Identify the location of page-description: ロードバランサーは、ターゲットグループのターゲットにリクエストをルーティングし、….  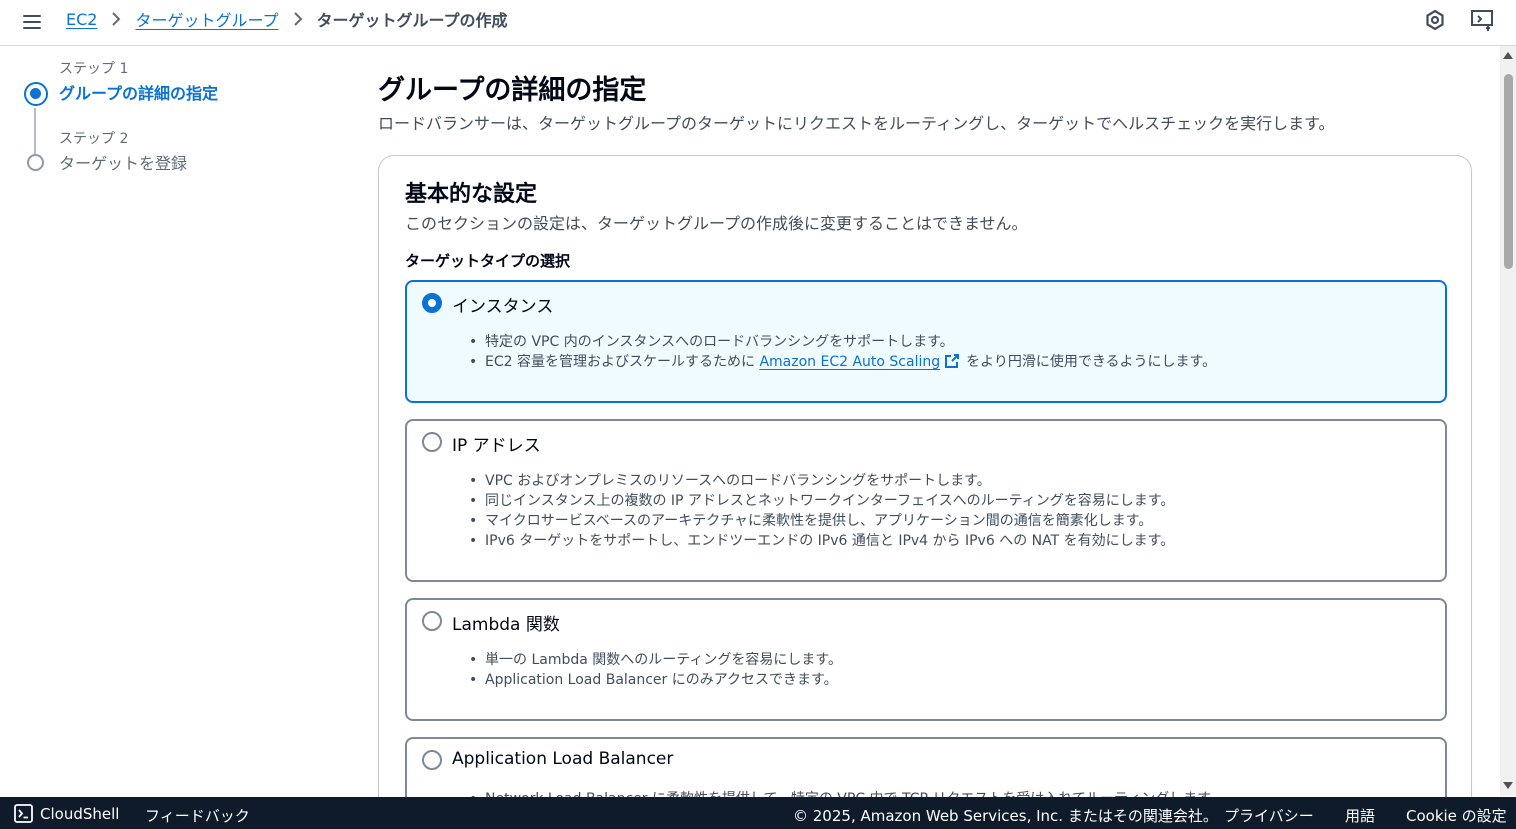
(856, 123).